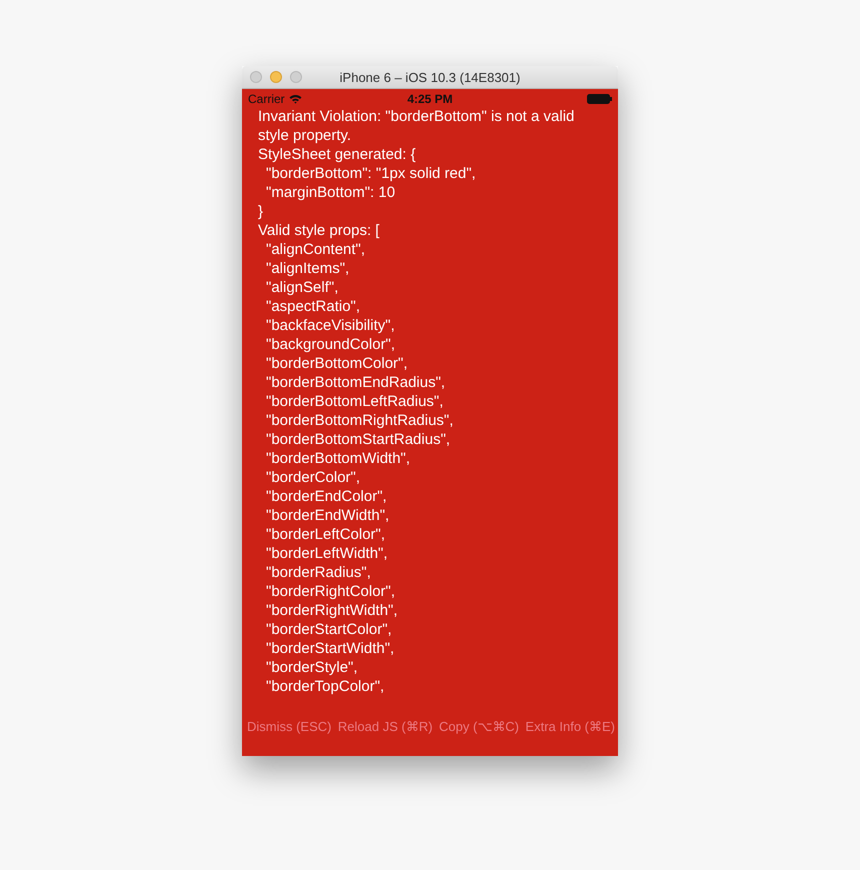 This screenshot has width=860, height=870. Describe the element at coordinates (327, 515) in the screenshot. I see `error-line: "borderEndWidth",` at that location.